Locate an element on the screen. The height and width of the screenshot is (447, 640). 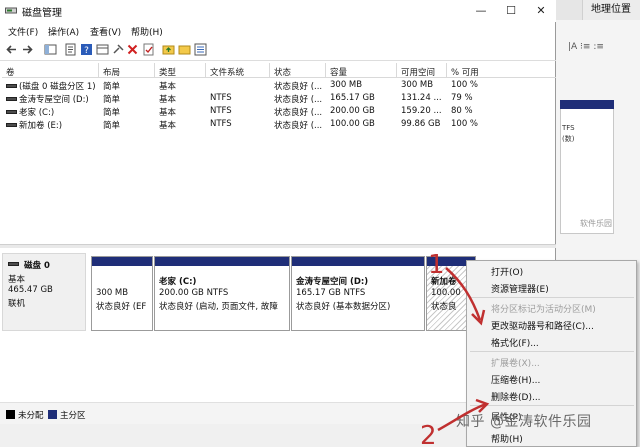
annotation-number-1: 1 is located at coordinates (436, 265).